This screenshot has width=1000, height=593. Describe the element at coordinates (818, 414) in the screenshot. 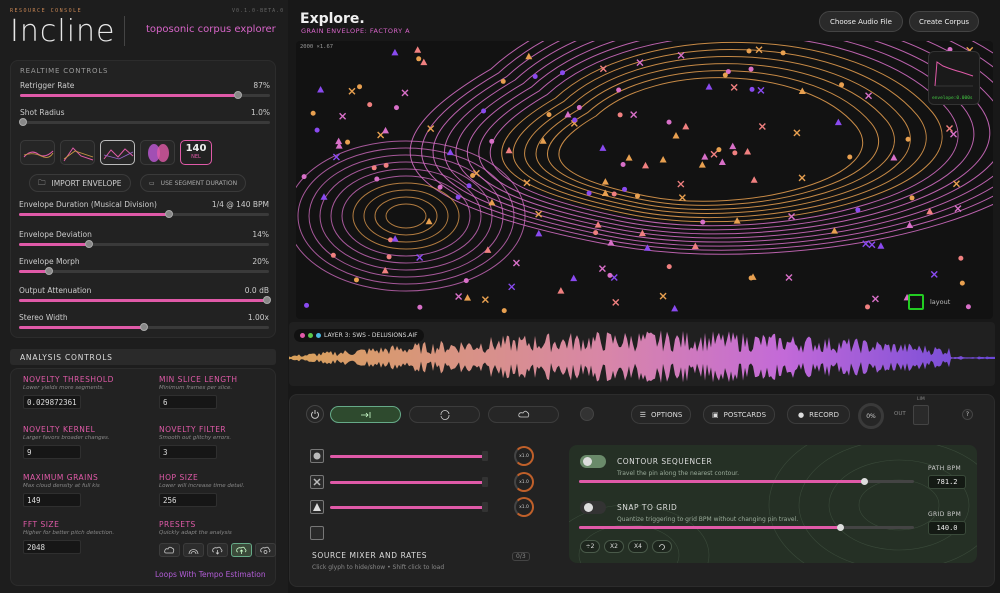

I see `record-button: ● RECORD` at that location.